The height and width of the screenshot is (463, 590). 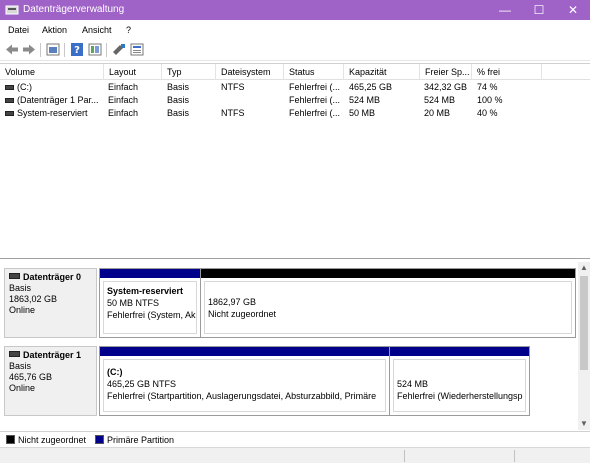 I want to click on refresh-icon, so click(x=95, y=49).